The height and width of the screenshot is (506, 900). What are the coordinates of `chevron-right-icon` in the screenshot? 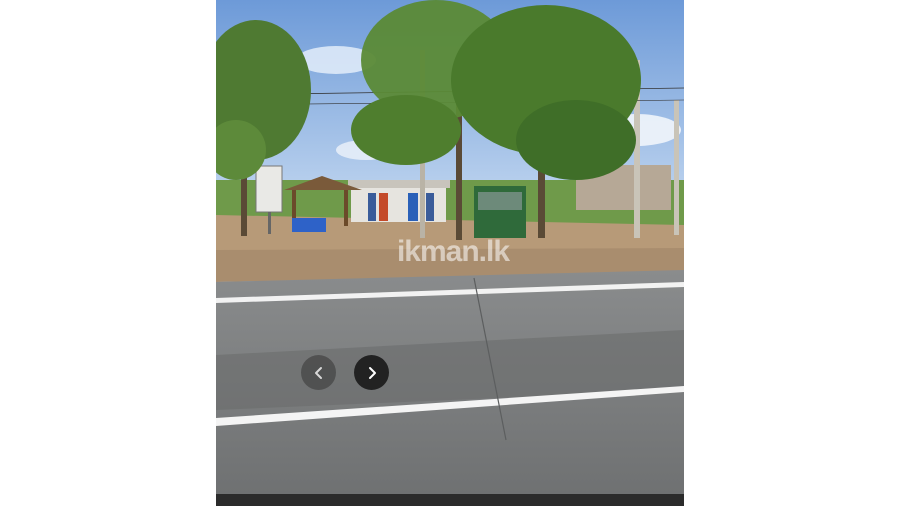 It's located at (372, 372).